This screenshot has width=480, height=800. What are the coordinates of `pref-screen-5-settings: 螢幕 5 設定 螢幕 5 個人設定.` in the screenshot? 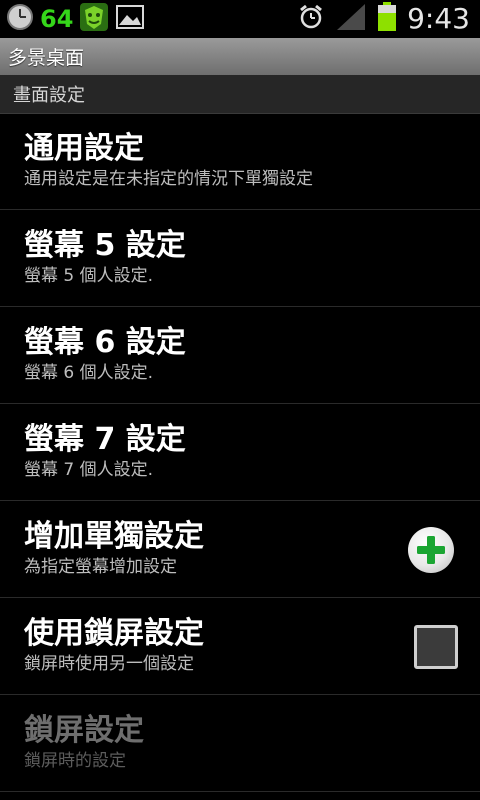 It's located at (240, 258).